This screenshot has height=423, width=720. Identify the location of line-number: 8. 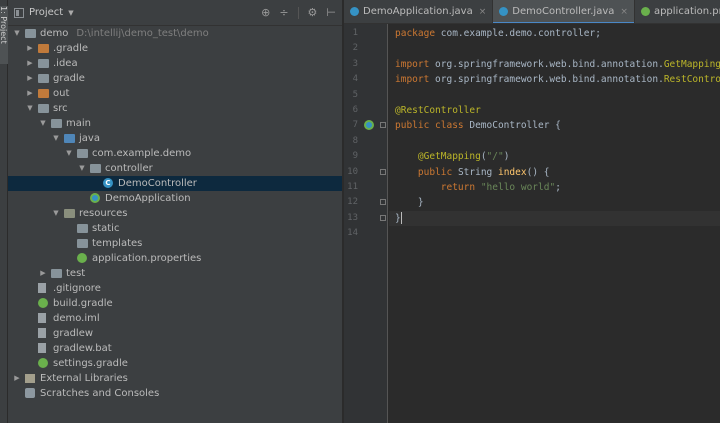
(355, 140).